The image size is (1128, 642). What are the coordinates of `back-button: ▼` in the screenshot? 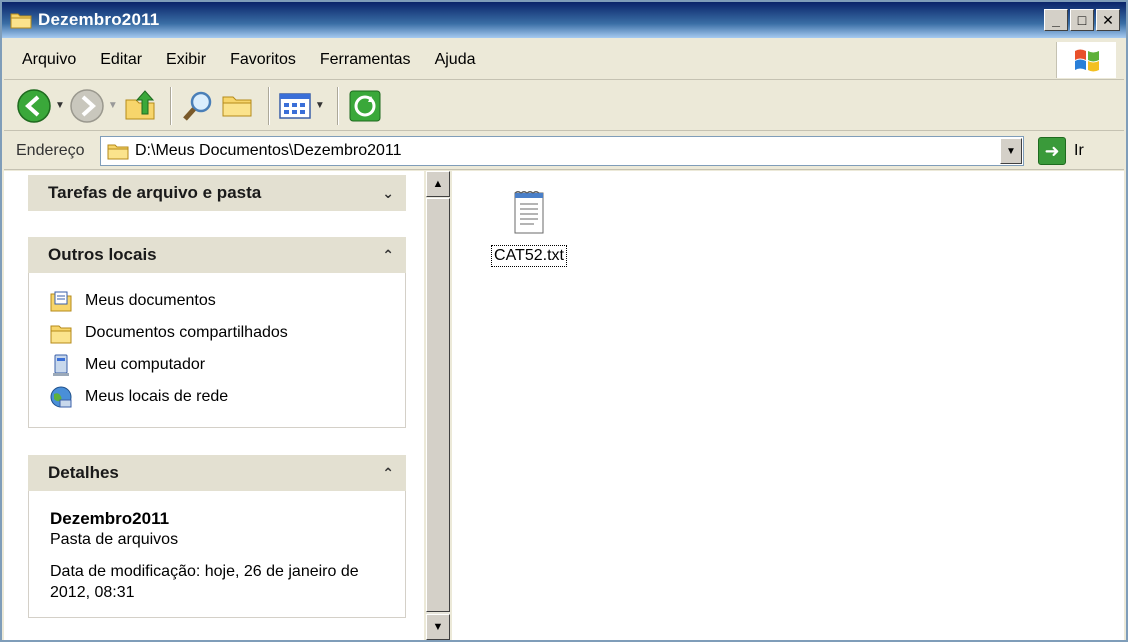 It's located at (40, 106).